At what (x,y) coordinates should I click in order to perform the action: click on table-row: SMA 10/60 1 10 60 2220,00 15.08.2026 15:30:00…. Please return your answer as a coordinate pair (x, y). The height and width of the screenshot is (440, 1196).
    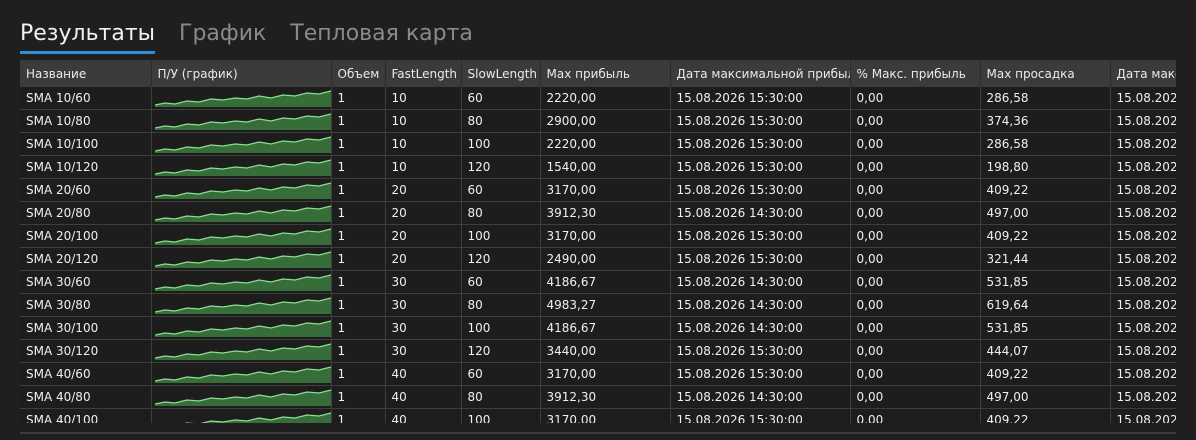
    Looking at the image, I should click on (598, 98).